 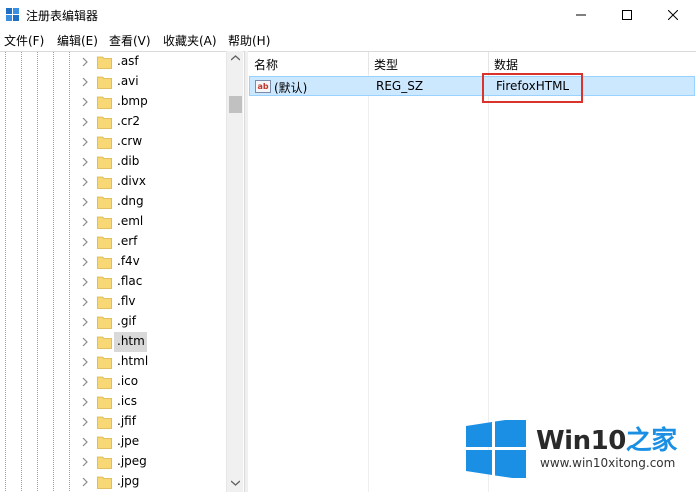 I want to click on maximize-button, so click(x=627, y=15).